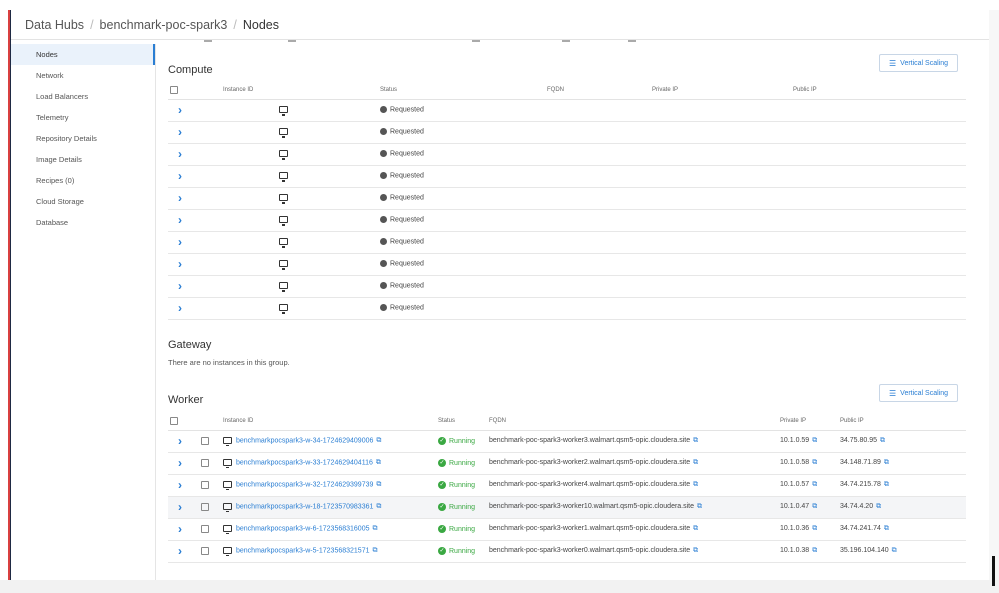  What do you see at coordinates (599, 90) in the screenshot?
I see `column-fqdn: FQDN` at bounding box center [599, 90].